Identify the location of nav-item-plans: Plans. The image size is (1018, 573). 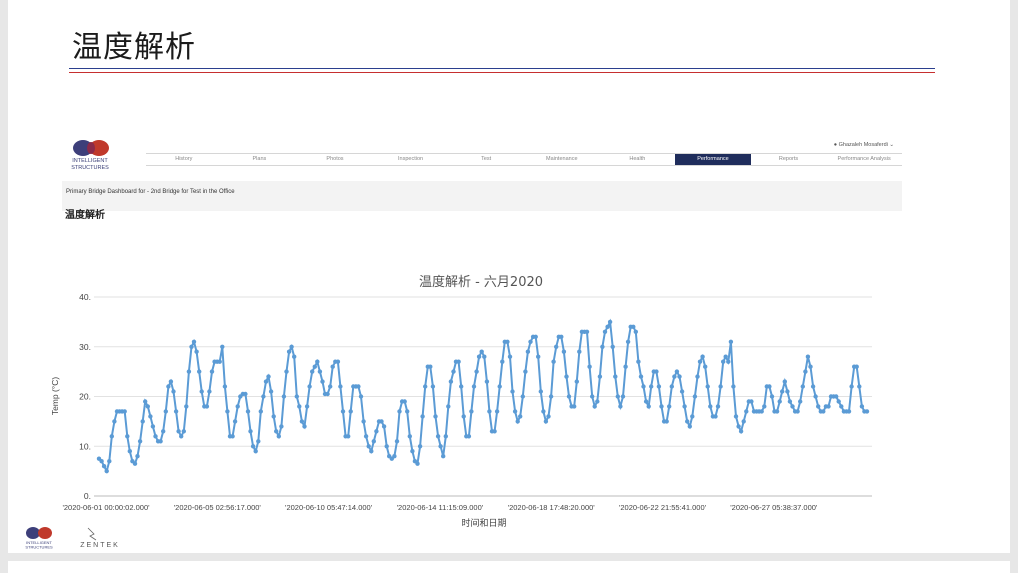
(260, 159).